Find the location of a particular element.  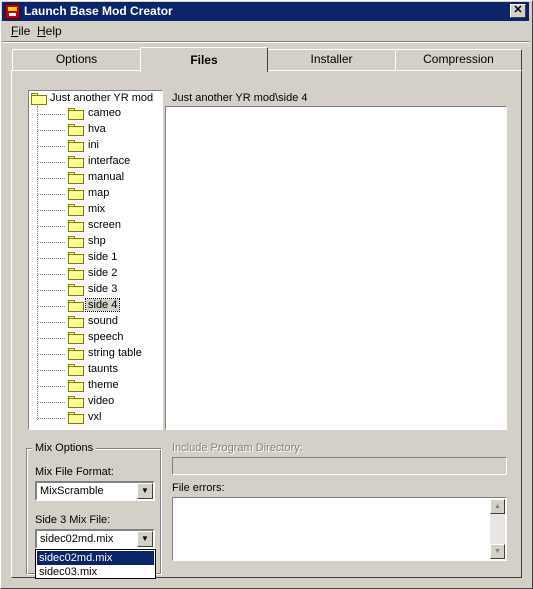

menu-divider is located at coordinates (265, 42).